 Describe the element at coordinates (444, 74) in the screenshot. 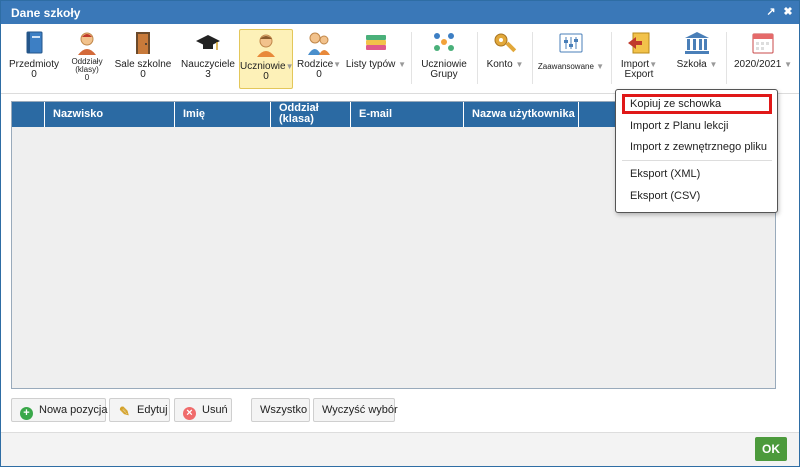

I see `sub-uczniowie-grupy: Grupy` at that location.